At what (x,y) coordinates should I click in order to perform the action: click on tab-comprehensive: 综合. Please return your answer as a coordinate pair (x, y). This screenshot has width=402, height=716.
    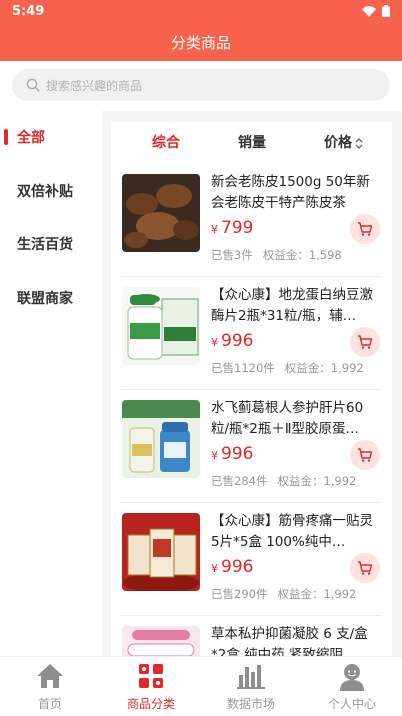
    Looking at the image, I should click on (166, 142).